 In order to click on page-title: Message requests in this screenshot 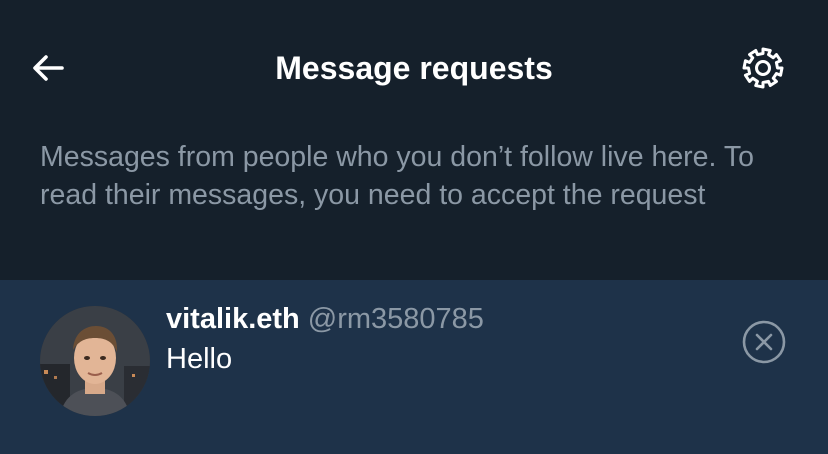, I will do `click(414, 68)`.